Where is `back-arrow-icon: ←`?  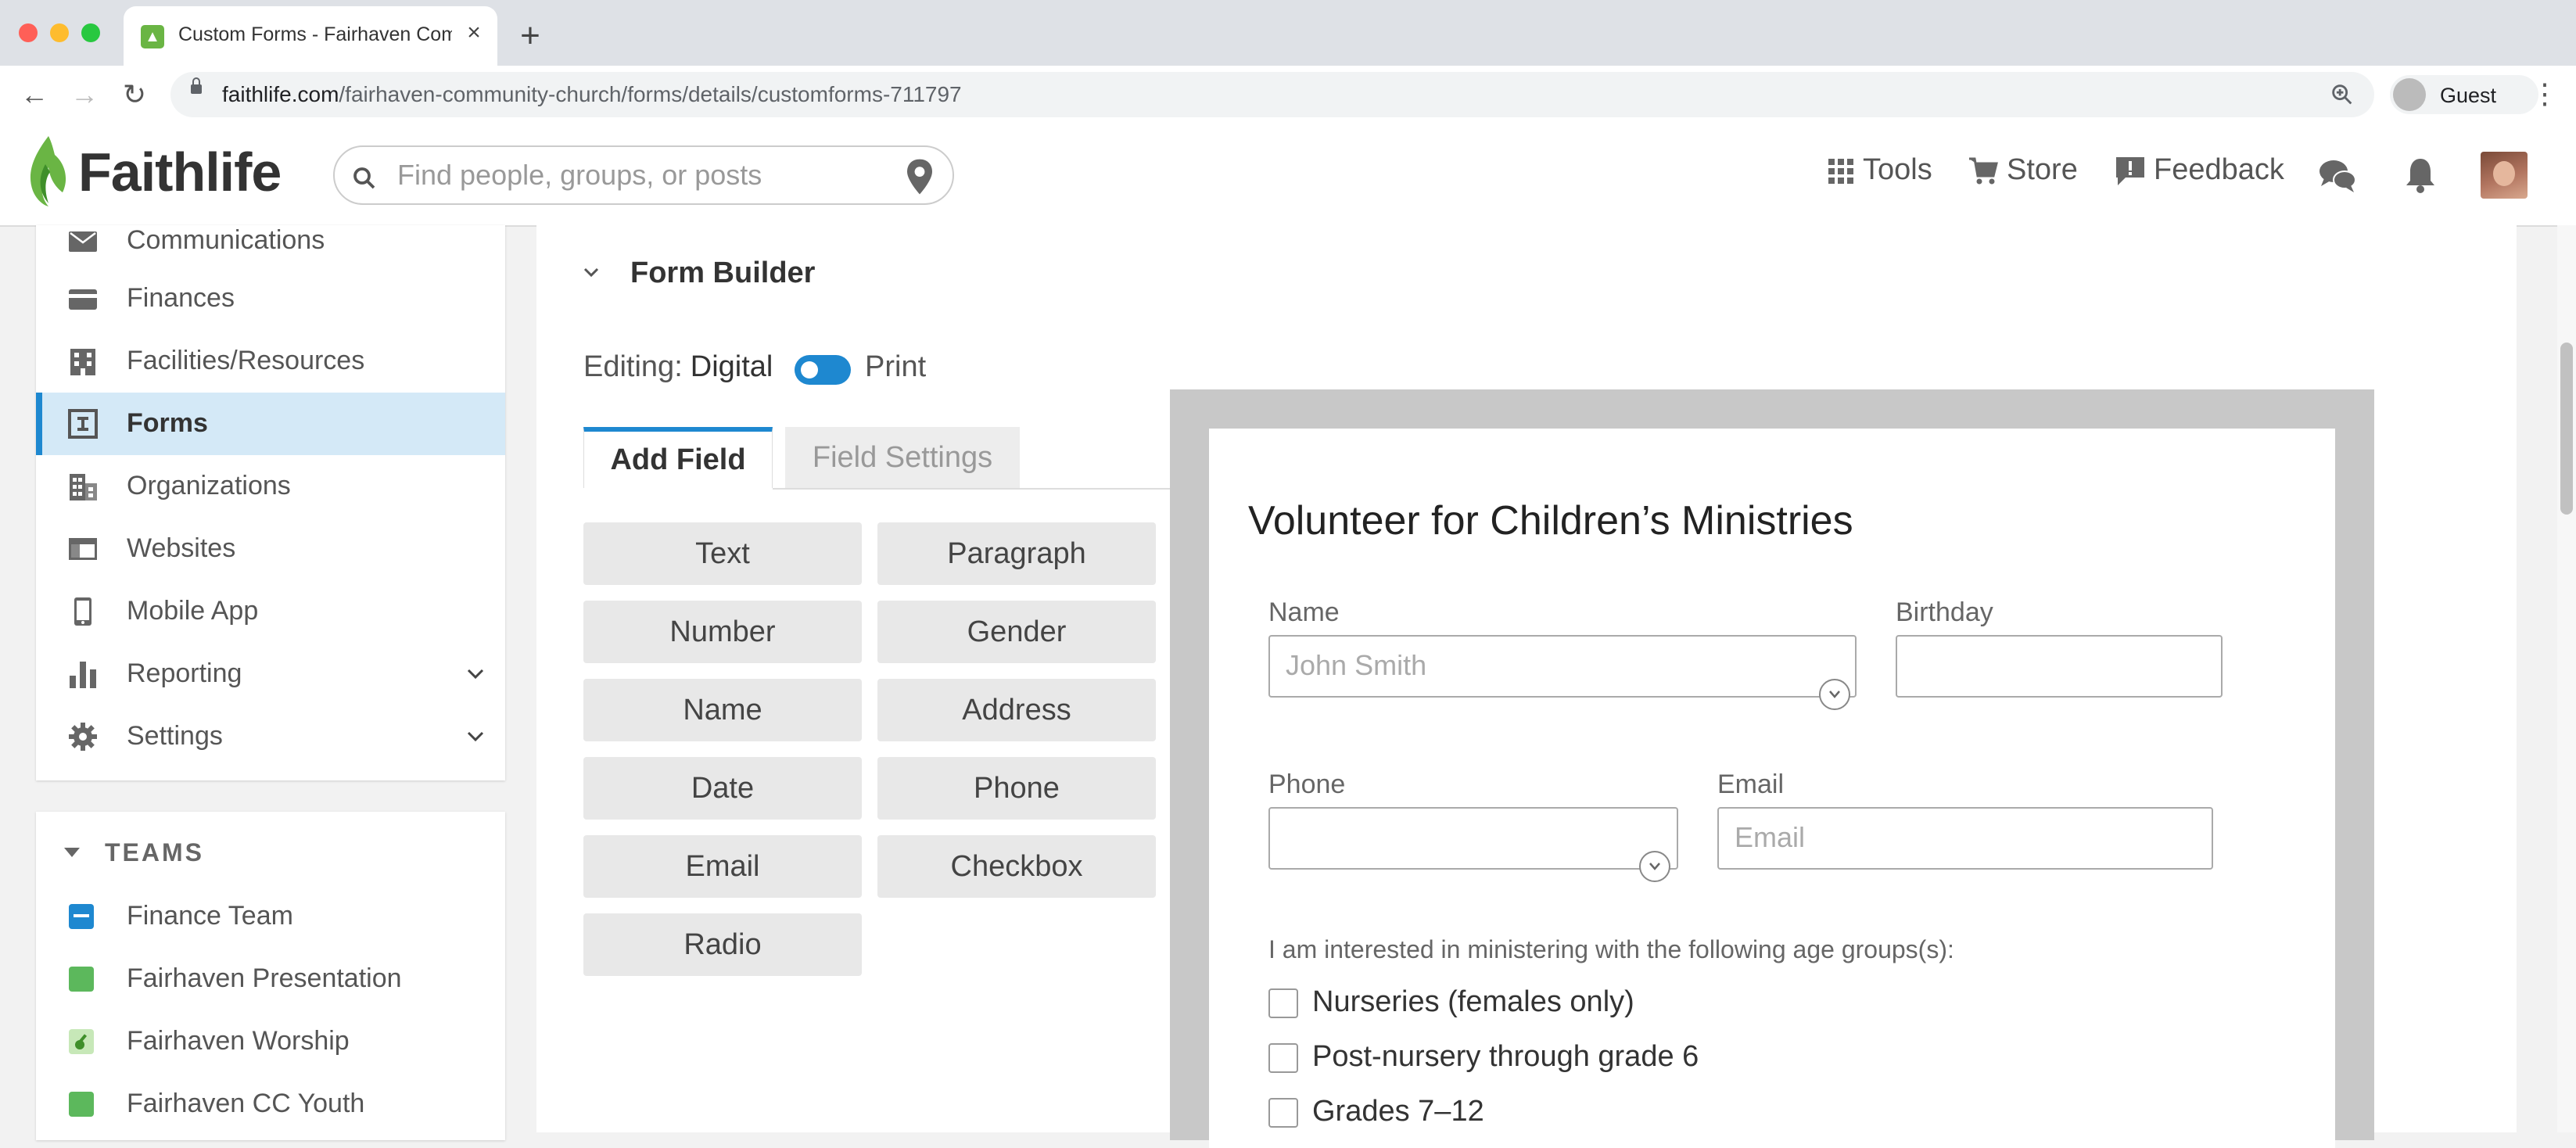 back-arrow-icon: ← is located at coordinates (34, 95).